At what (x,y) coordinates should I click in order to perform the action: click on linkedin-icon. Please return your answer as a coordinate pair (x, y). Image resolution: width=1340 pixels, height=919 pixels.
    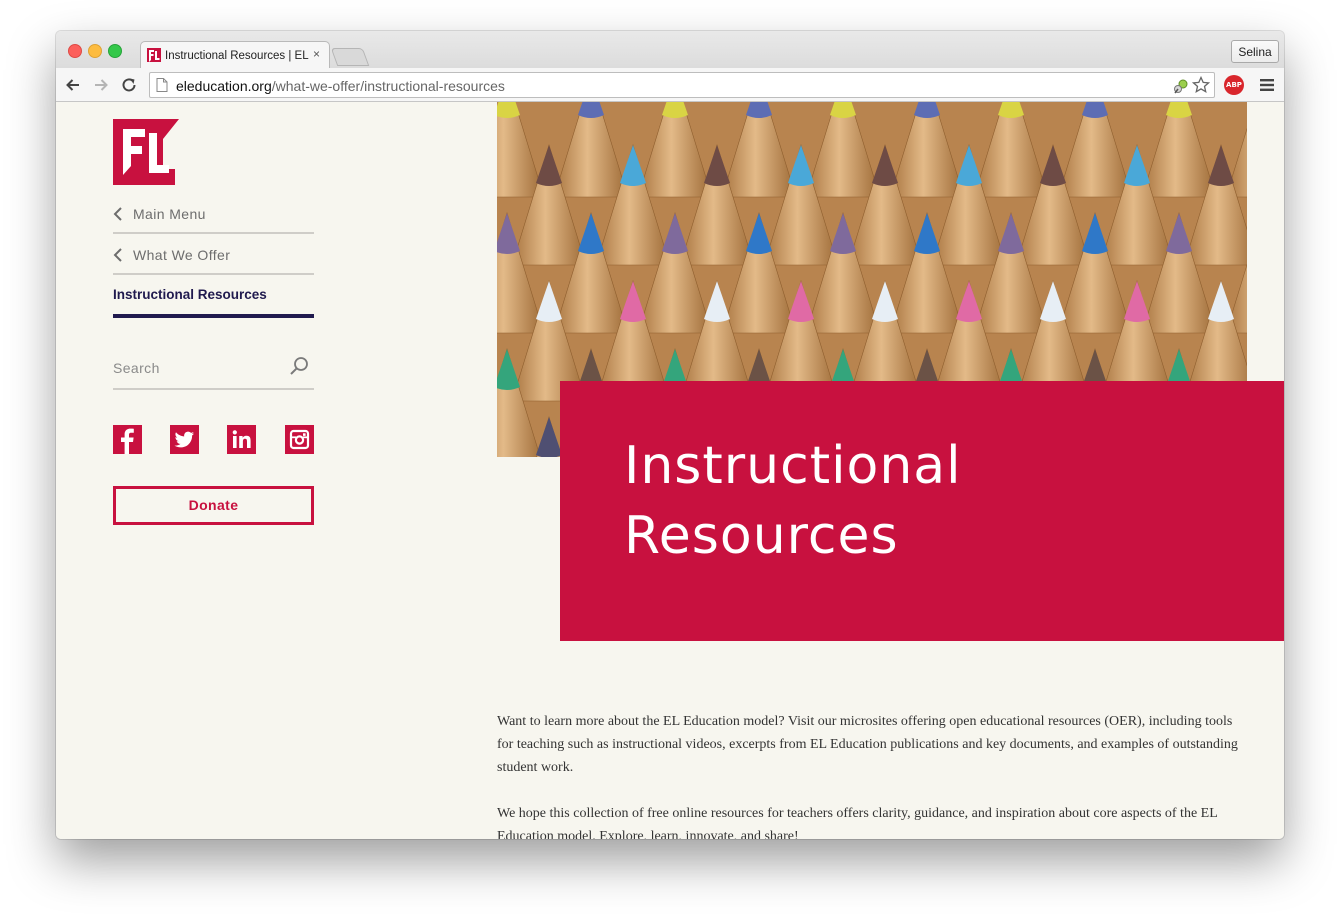
    Looking at the image, I should click on (241, 439).